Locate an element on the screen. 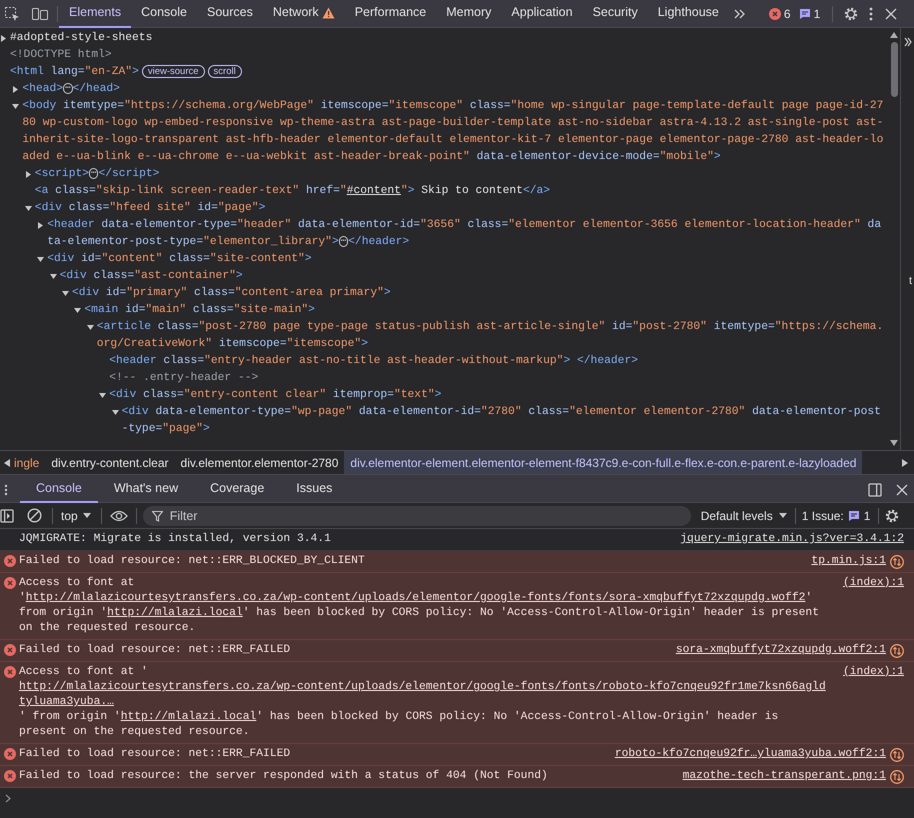 Image resolution: width=914 pixels, height=818 pixels. dom-node-text: <header data-elementor-type="header" data-elementor-id="3656" class="elementor elementor-3656 elementor-location-header" data-elementor-post-type="elementor_library"> ⋯ </header> is located at coordinates (464, 234).